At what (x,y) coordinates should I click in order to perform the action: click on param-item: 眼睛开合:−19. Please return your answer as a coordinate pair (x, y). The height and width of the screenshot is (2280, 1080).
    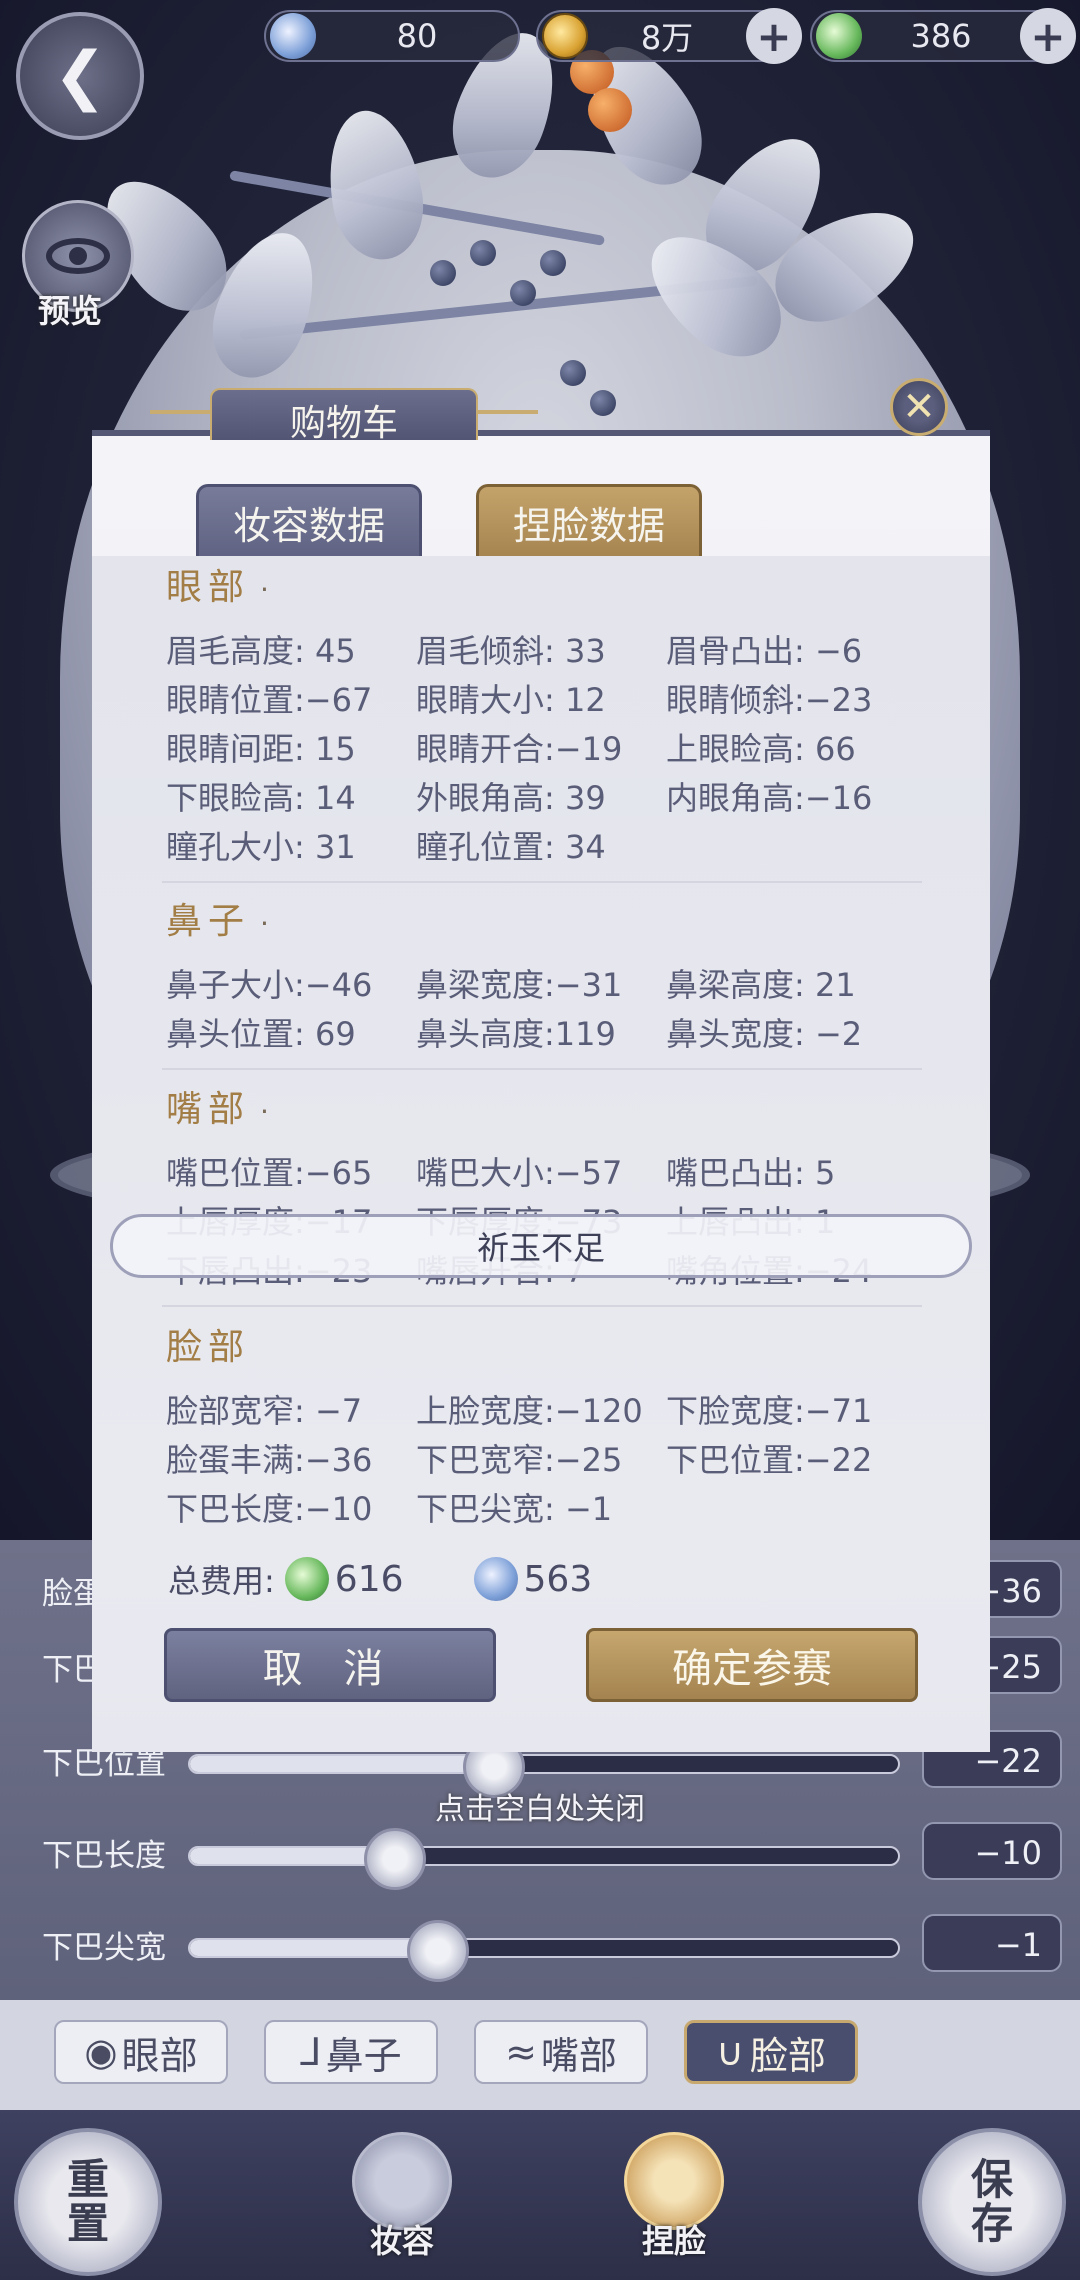
    Looking at the image, I should click on (519, 749).